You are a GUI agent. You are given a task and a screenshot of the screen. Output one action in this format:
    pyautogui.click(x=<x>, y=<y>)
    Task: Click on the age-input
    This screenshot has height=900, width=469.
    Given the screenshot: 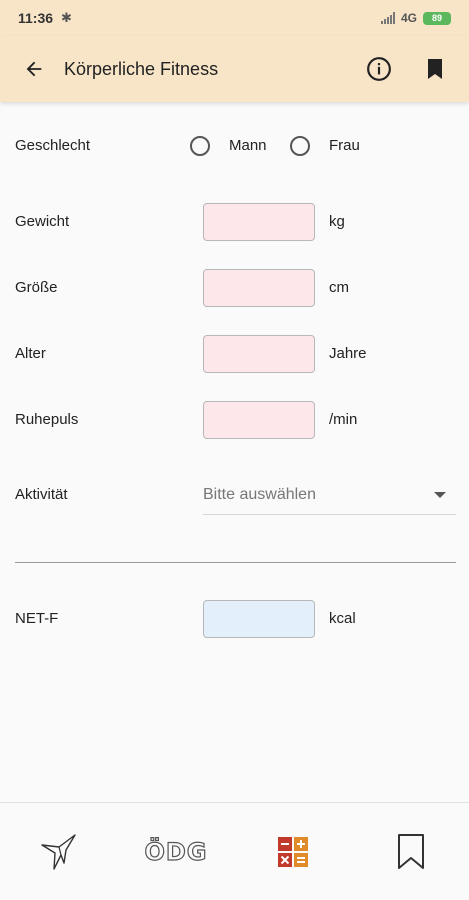 What is the action you would take?
    pyautogui.click(x=259, y=354)
    